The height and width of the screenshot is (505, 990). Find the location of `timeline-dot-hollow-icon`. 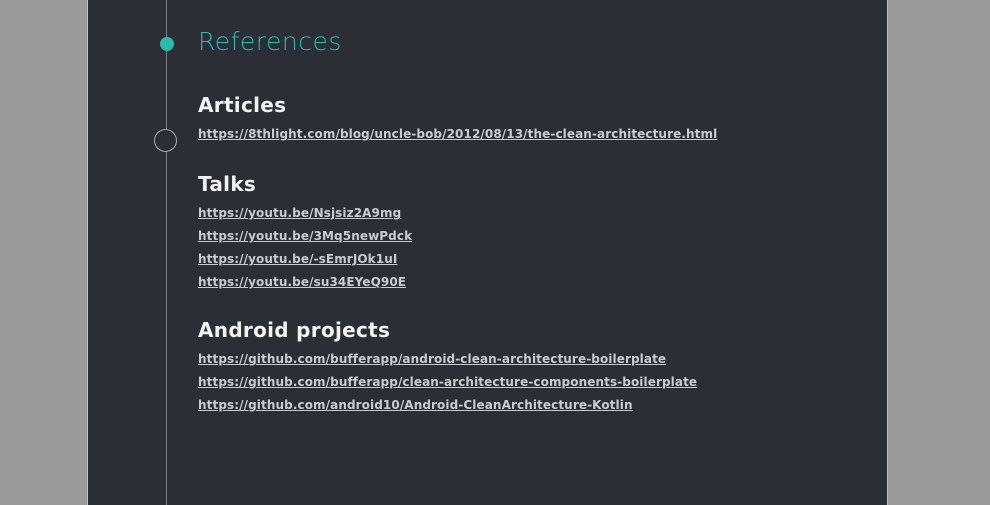

timeline-dot-hollow-icon is located at coordinates (165, 140).